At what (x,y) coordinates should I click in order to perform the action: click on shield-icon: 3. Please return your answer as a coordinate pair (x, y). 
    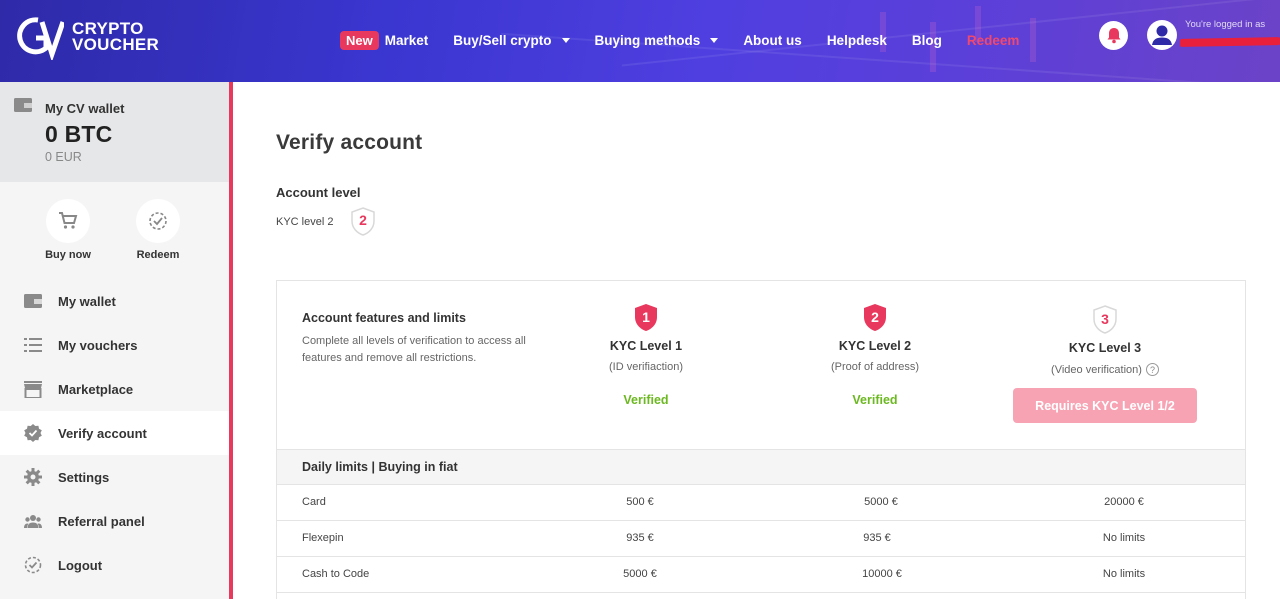
    Looking at the image, I should click on (1105, 319).